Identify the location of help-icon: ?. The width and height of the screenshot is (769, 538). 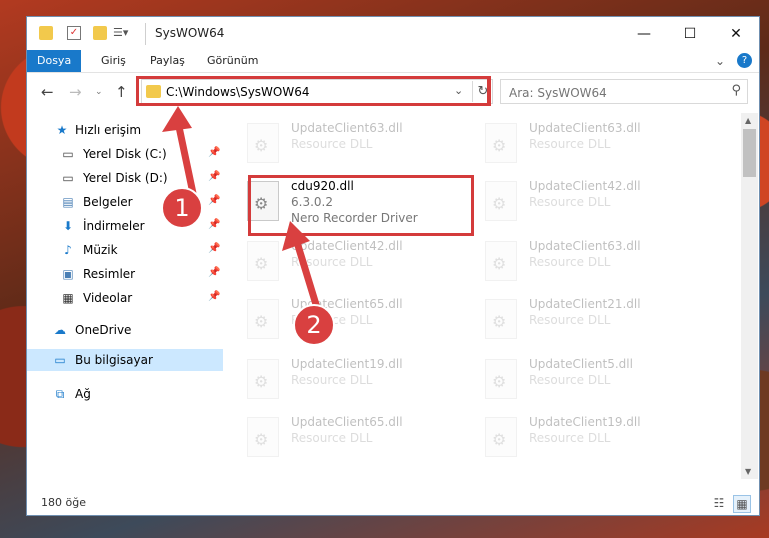
(744, 60).